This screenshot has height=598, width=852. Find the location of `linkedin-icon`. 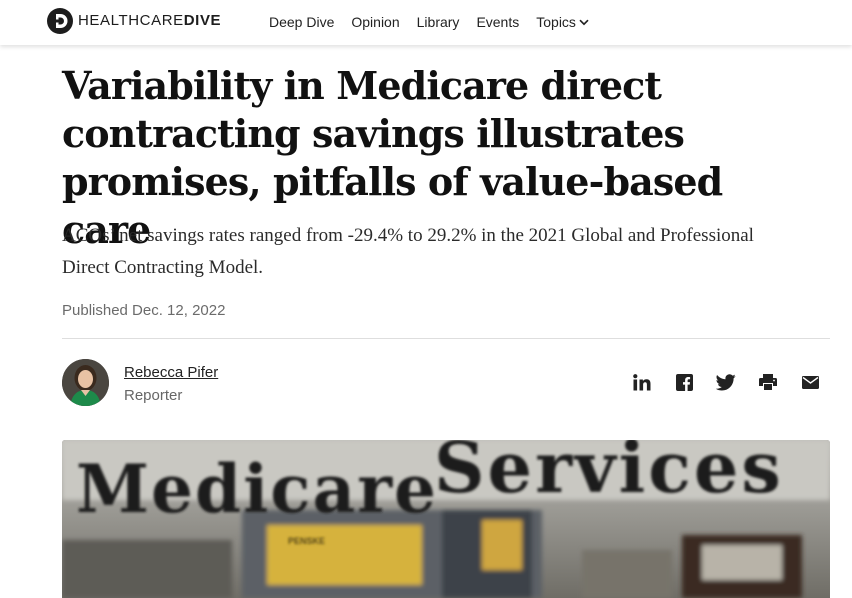

linkedin-icon is located at coordinates (642, 381).